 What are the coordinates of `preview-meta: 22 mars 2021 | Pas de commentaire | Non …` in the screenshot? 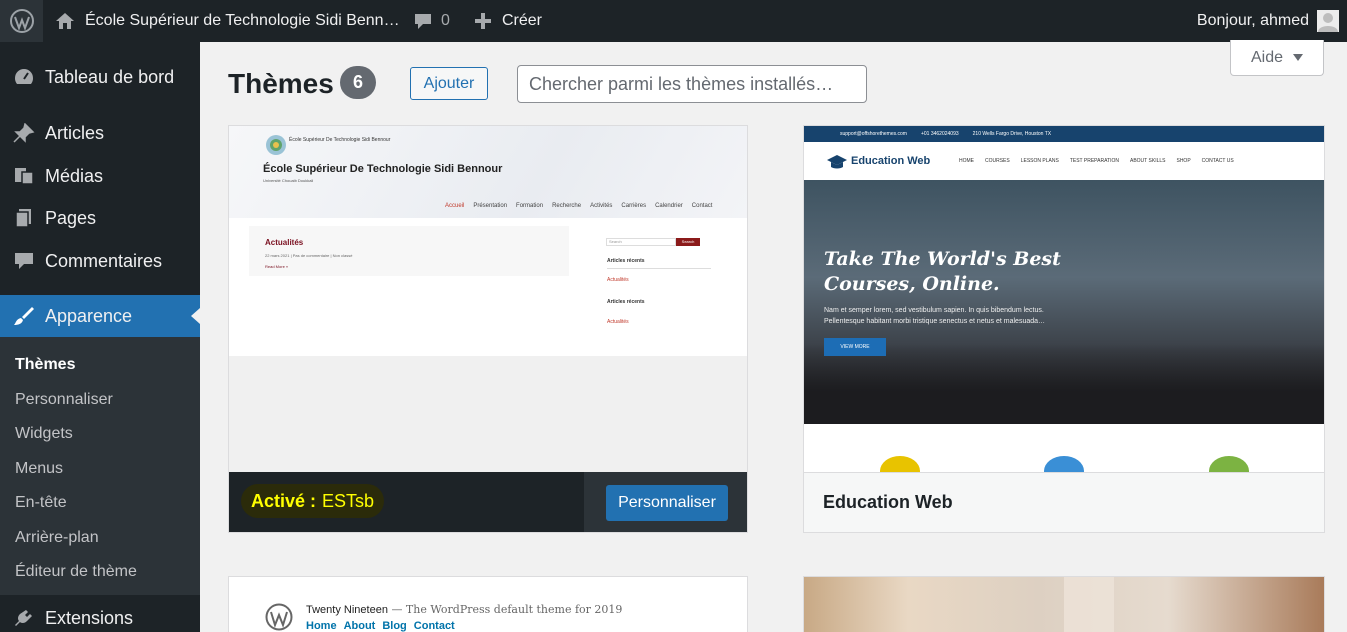 It's located at (309, 255).